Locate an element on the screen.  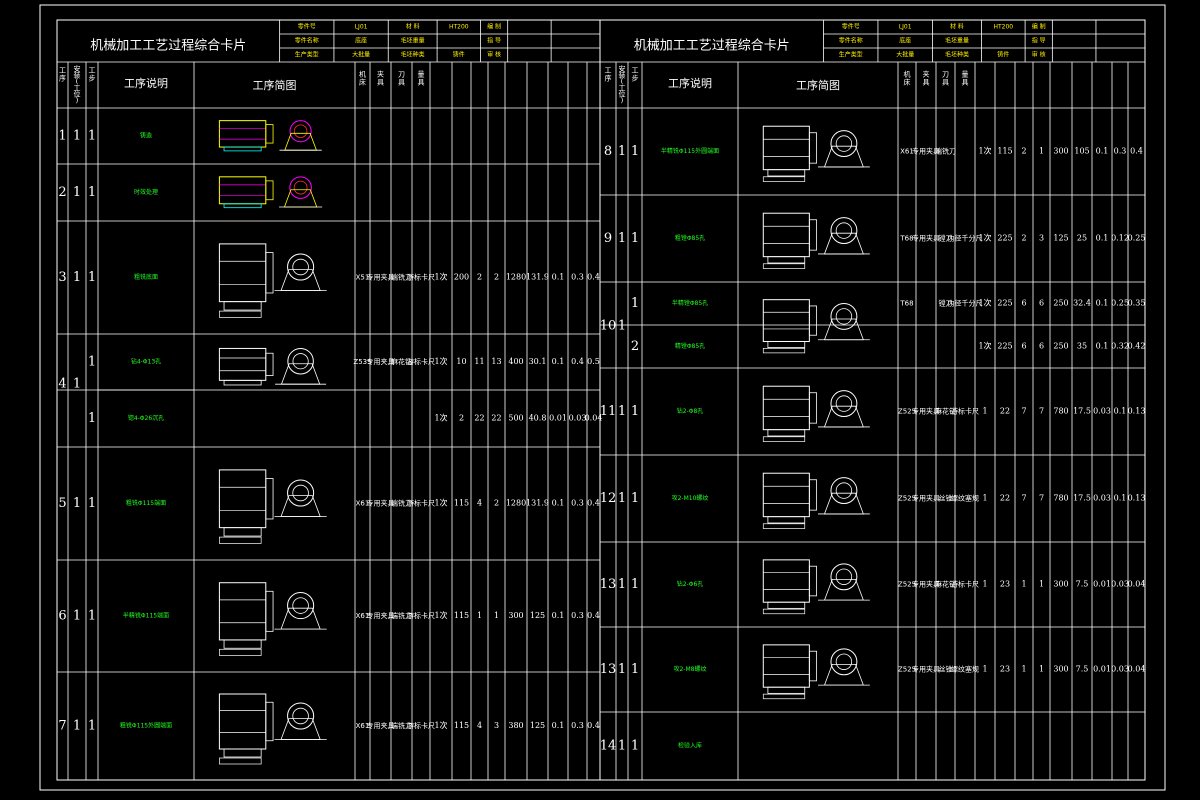
col-header-install: 安装(工位) is located at coordinates (622, 84).